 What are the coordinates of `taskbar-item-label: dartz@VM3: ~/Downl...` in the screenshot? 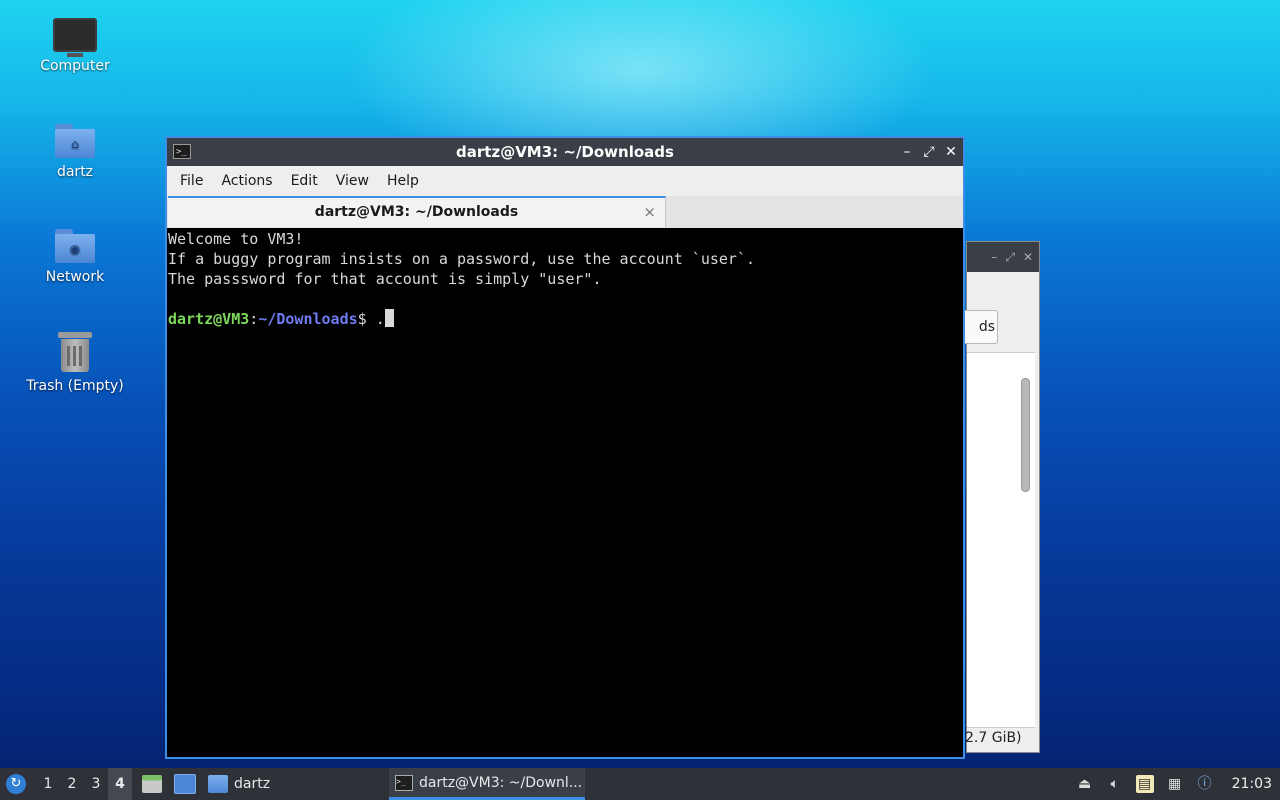 It's located at (501, 782).